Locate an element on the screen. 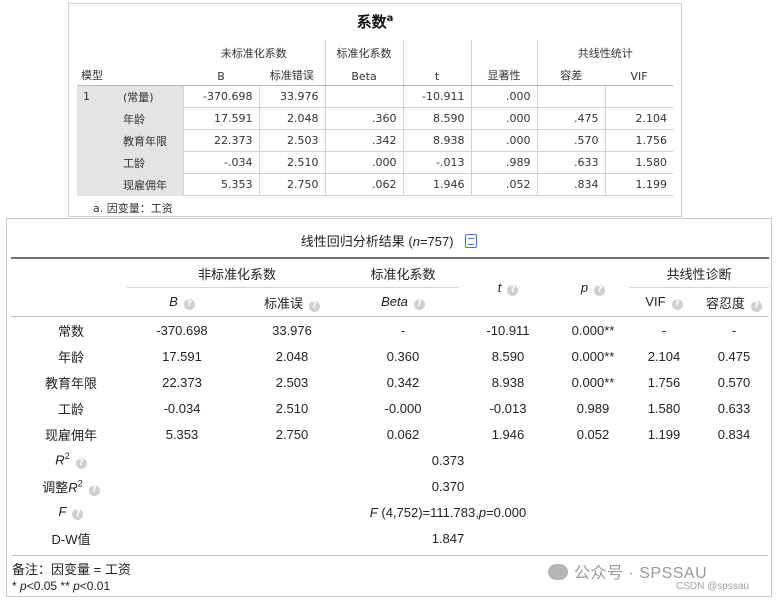 The height and width of the screenshot is (600, 776). table-cell: 8.938 is located at coordinates (508, 382).